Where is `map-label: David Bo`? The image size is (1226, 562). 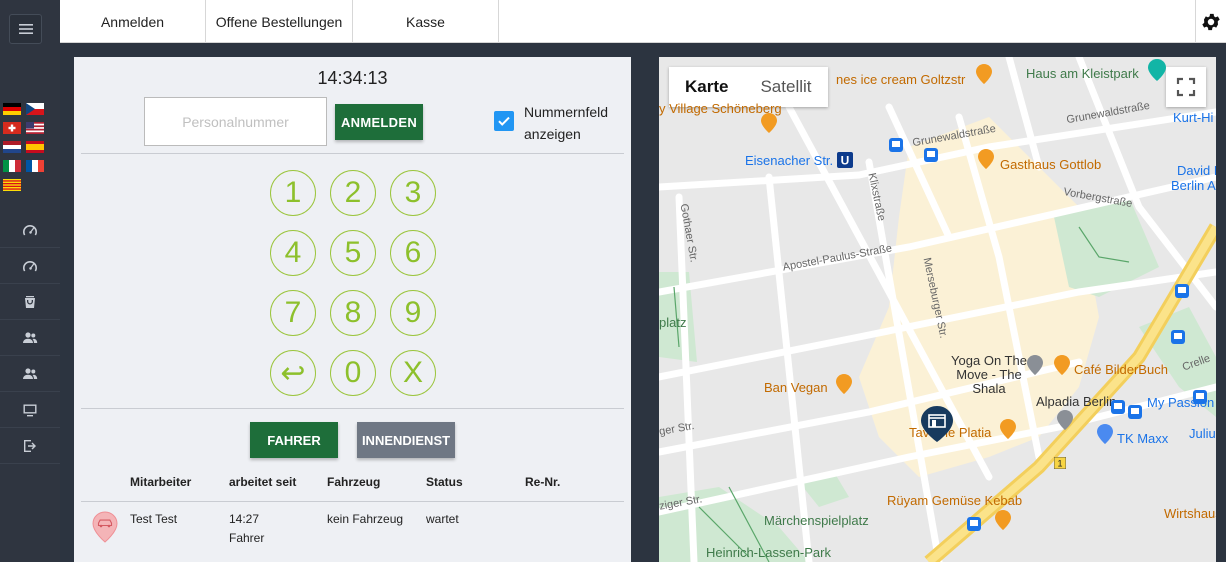 map-label: David Bo is located at coordinates (1196, 170).